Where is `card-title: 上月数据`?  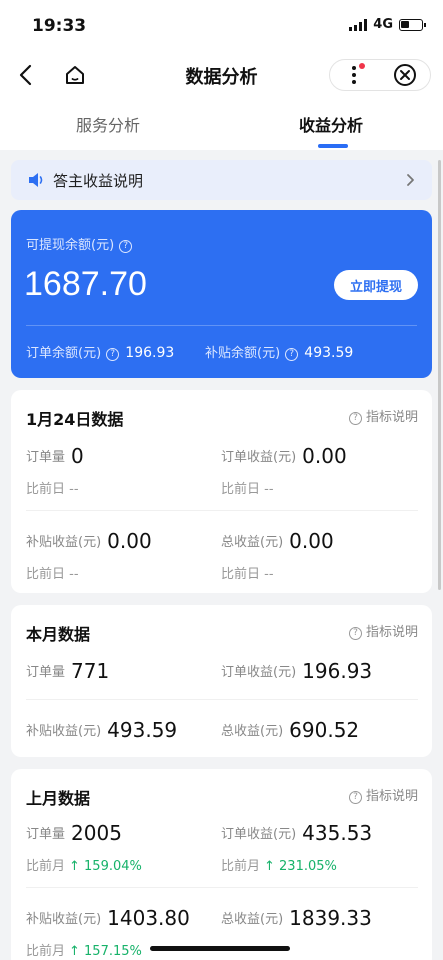 card-title: 上月数据 is located at coordinates (58, 798).